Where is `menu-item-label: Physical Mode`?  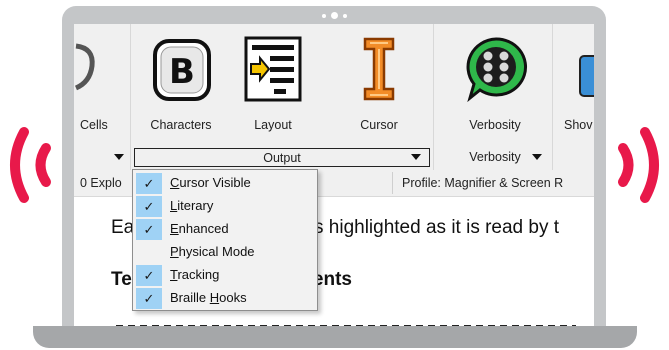 menu-item-label: Physical Mode is located at coordinates (212, 251).